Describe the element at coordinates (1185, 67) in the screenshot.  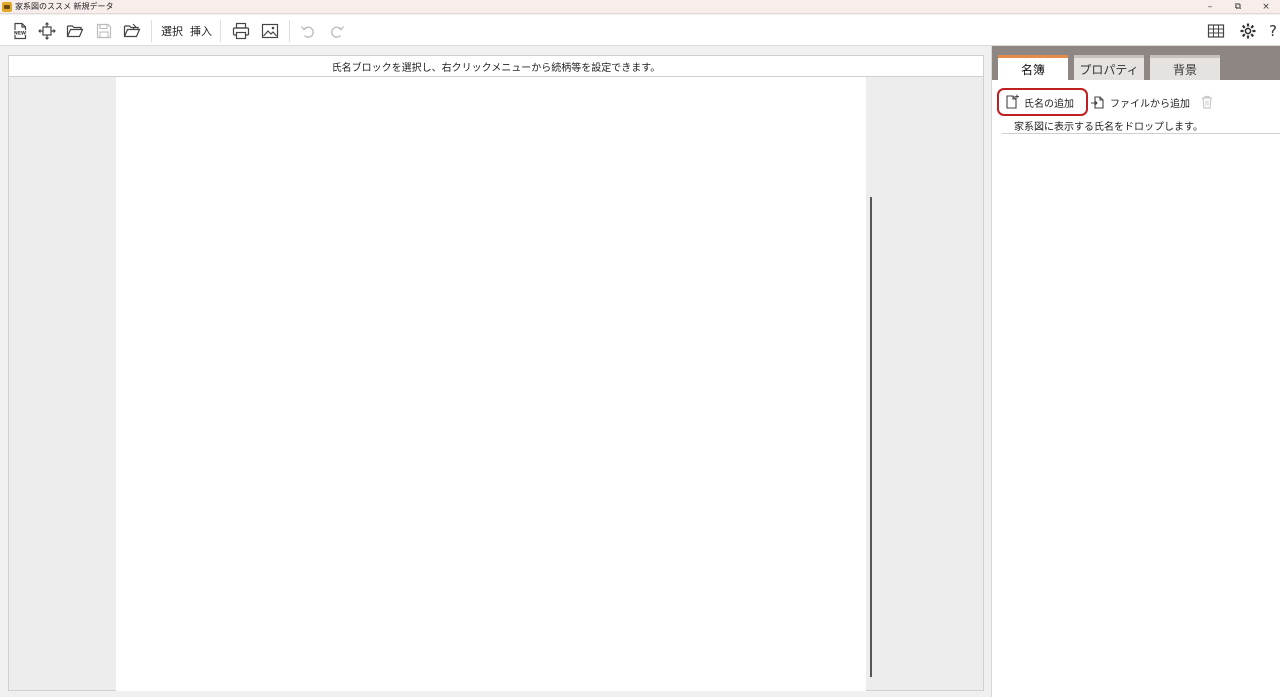
I see `tab-background: 背景` at that location.